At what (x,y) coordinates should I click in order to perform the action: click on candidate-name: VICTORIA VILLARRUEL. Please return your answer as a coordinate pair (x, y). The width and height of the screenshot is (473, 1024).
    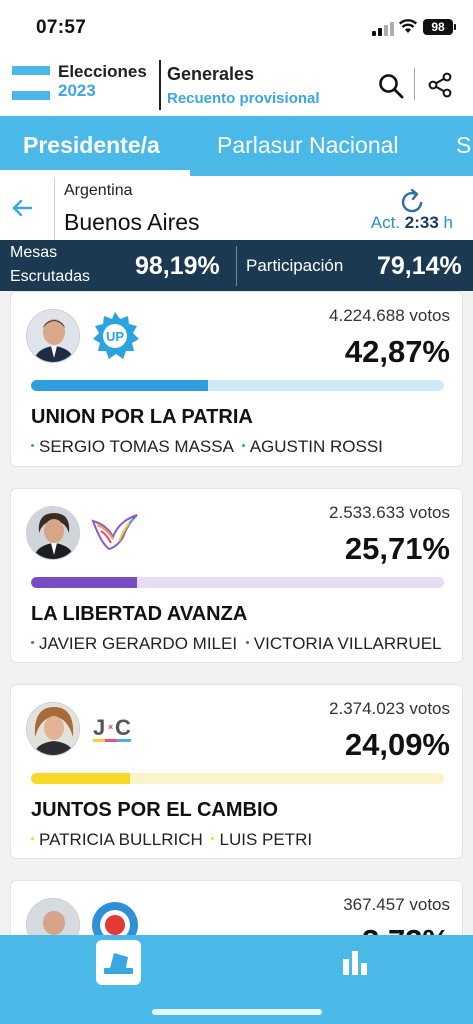
    Looking at the image, I should click on (347, 643).